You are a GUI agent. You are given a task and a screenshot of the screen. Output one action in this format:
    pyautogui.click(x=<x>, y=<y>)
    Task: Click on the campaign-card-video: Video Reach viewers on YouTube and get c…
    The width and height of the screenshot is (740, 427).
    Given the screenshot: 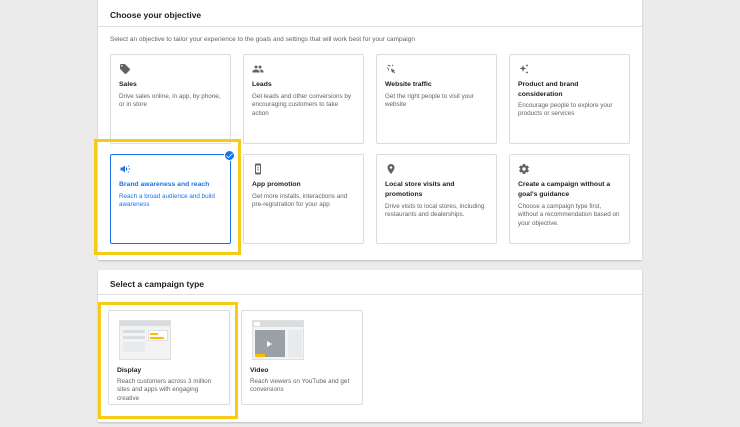 What is the action you would take?
    pyautogui.click(x=302, y=357)
    